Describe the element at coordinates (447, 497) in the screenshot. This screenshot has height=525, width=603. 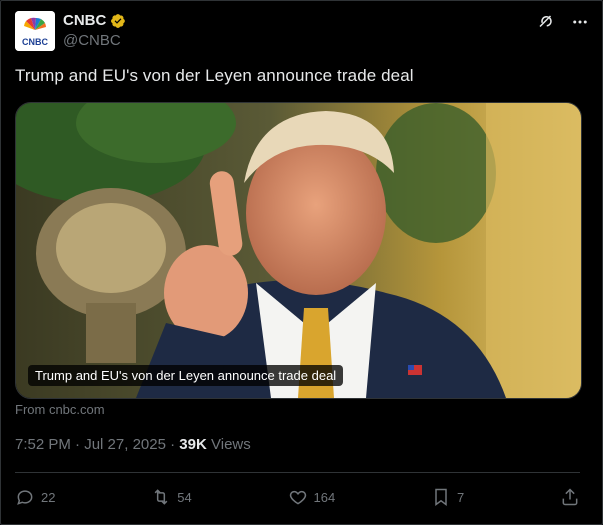
I see `bookmark-button: 7` at that location.